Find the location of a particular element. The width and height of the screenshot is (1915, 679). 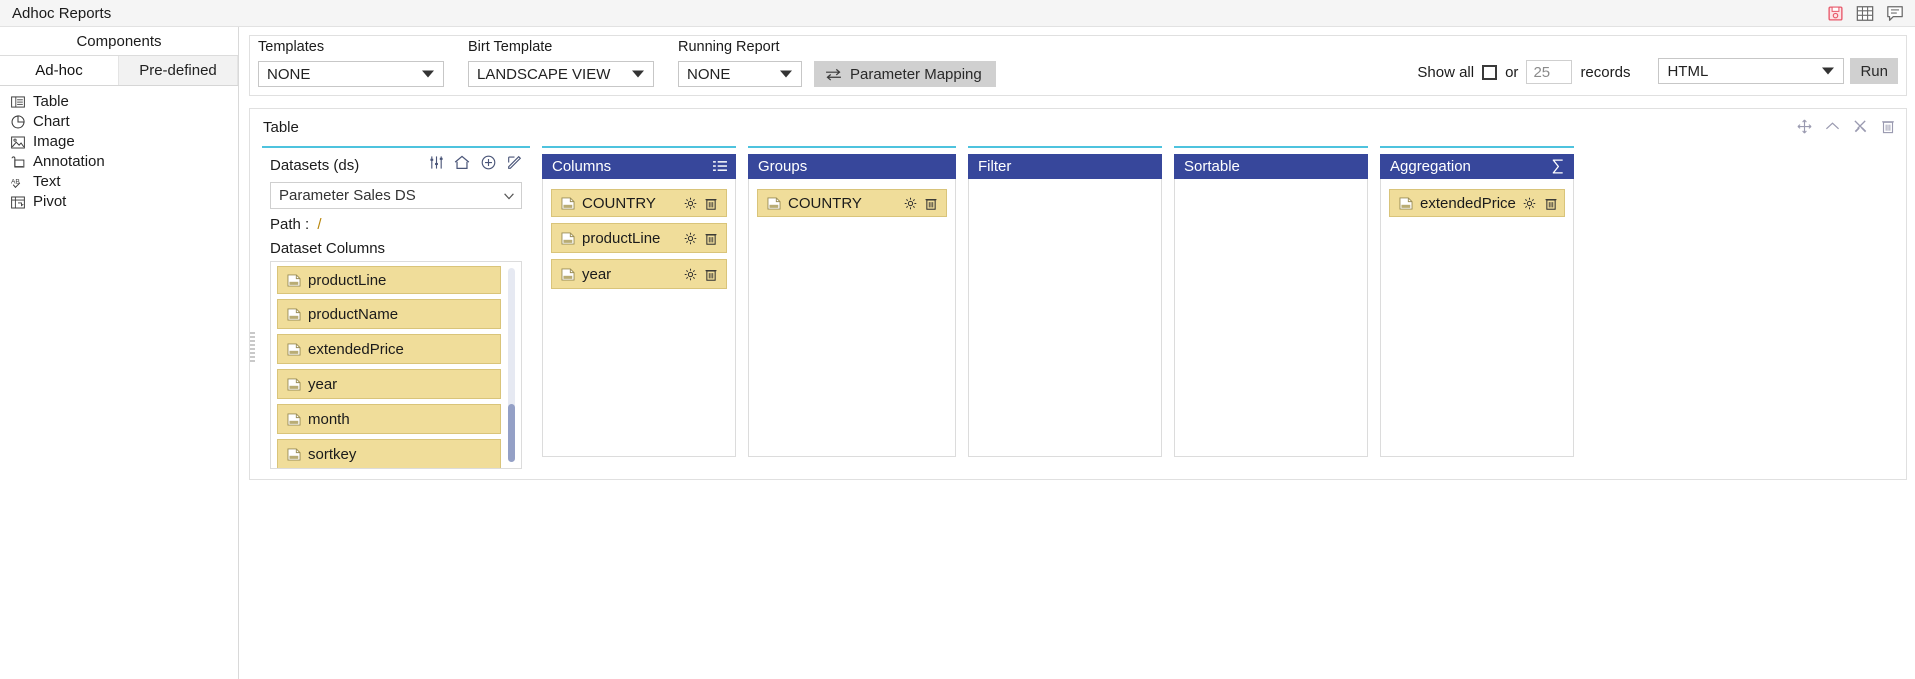

tab-ad-hoc: Ad-hoc is located at coordinates (59, 70).